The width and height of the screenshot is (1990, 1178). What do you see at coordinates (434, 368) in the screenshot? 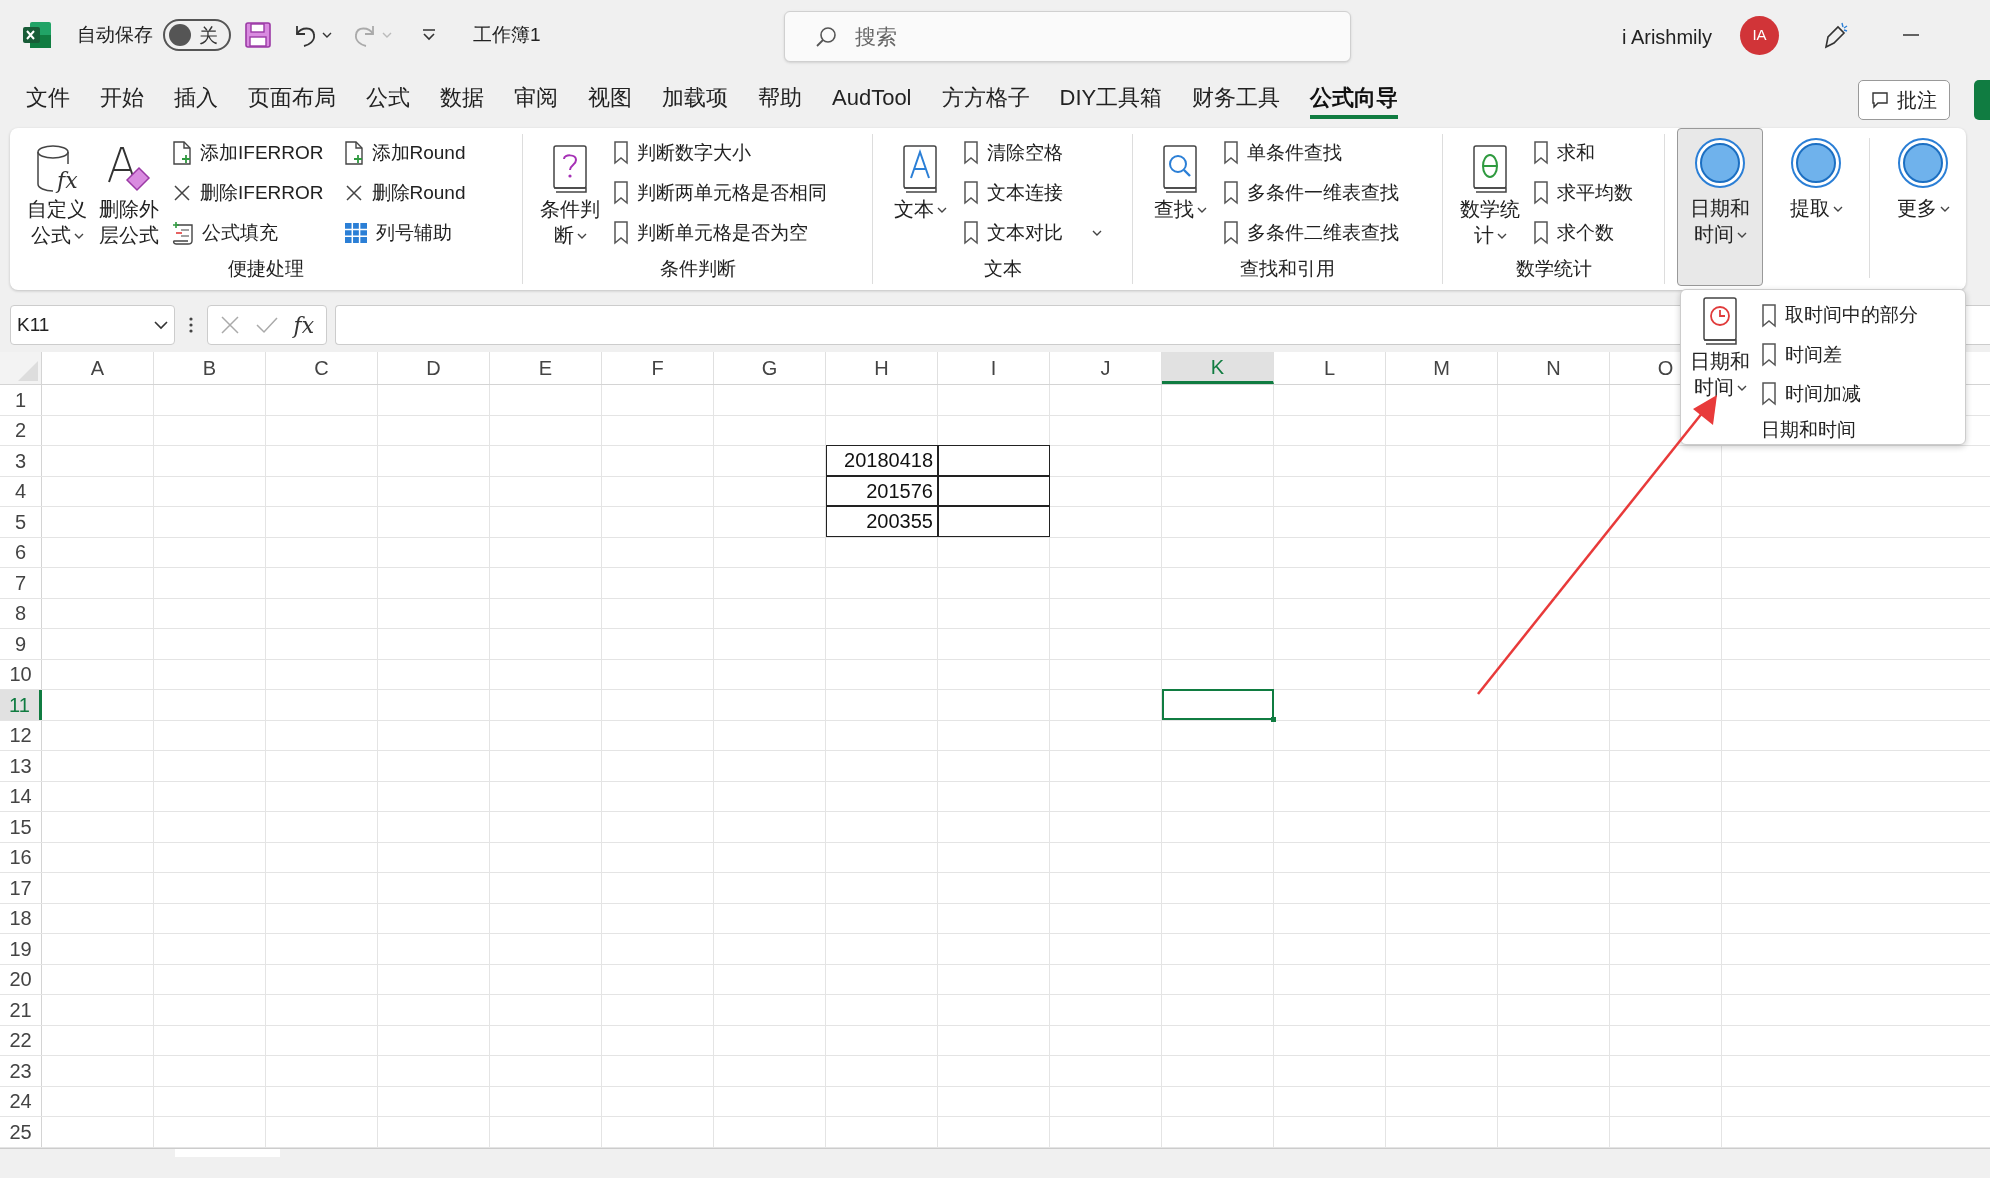
I see `column-header: D` at bounding box center [434, 368].